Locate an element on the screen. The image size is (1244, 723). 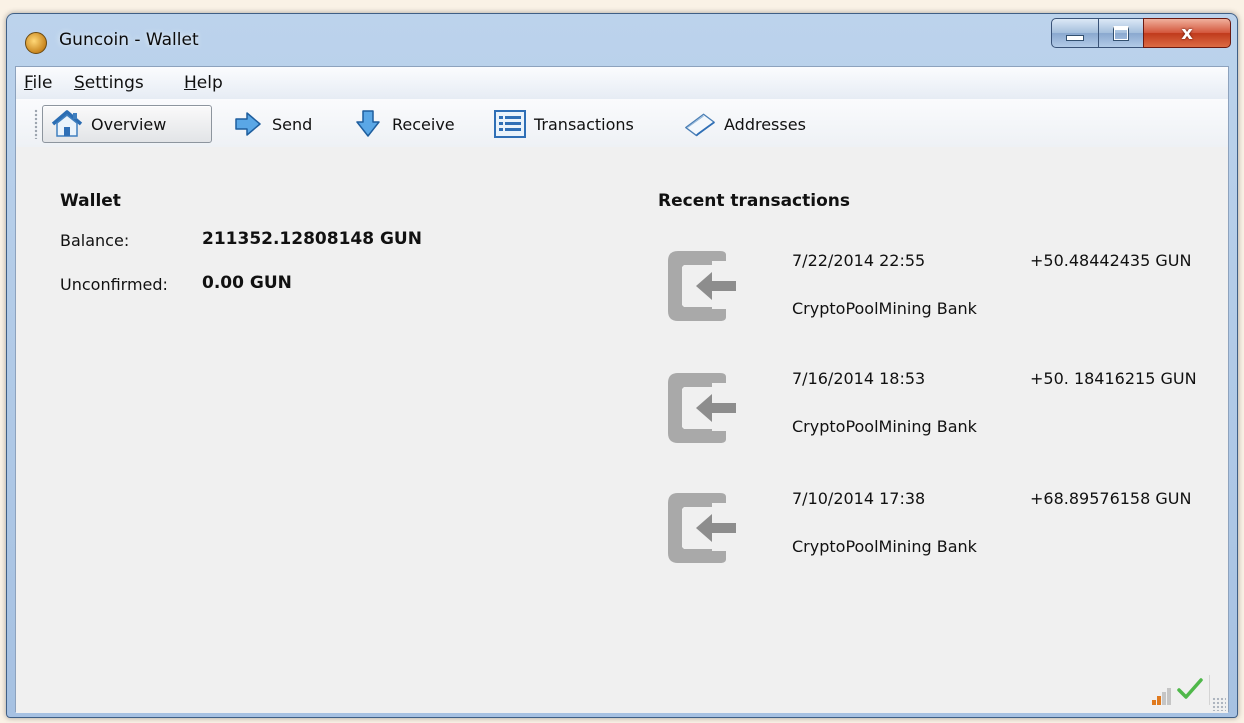
connection-signal-icon is located at coordinates (1161, 696).